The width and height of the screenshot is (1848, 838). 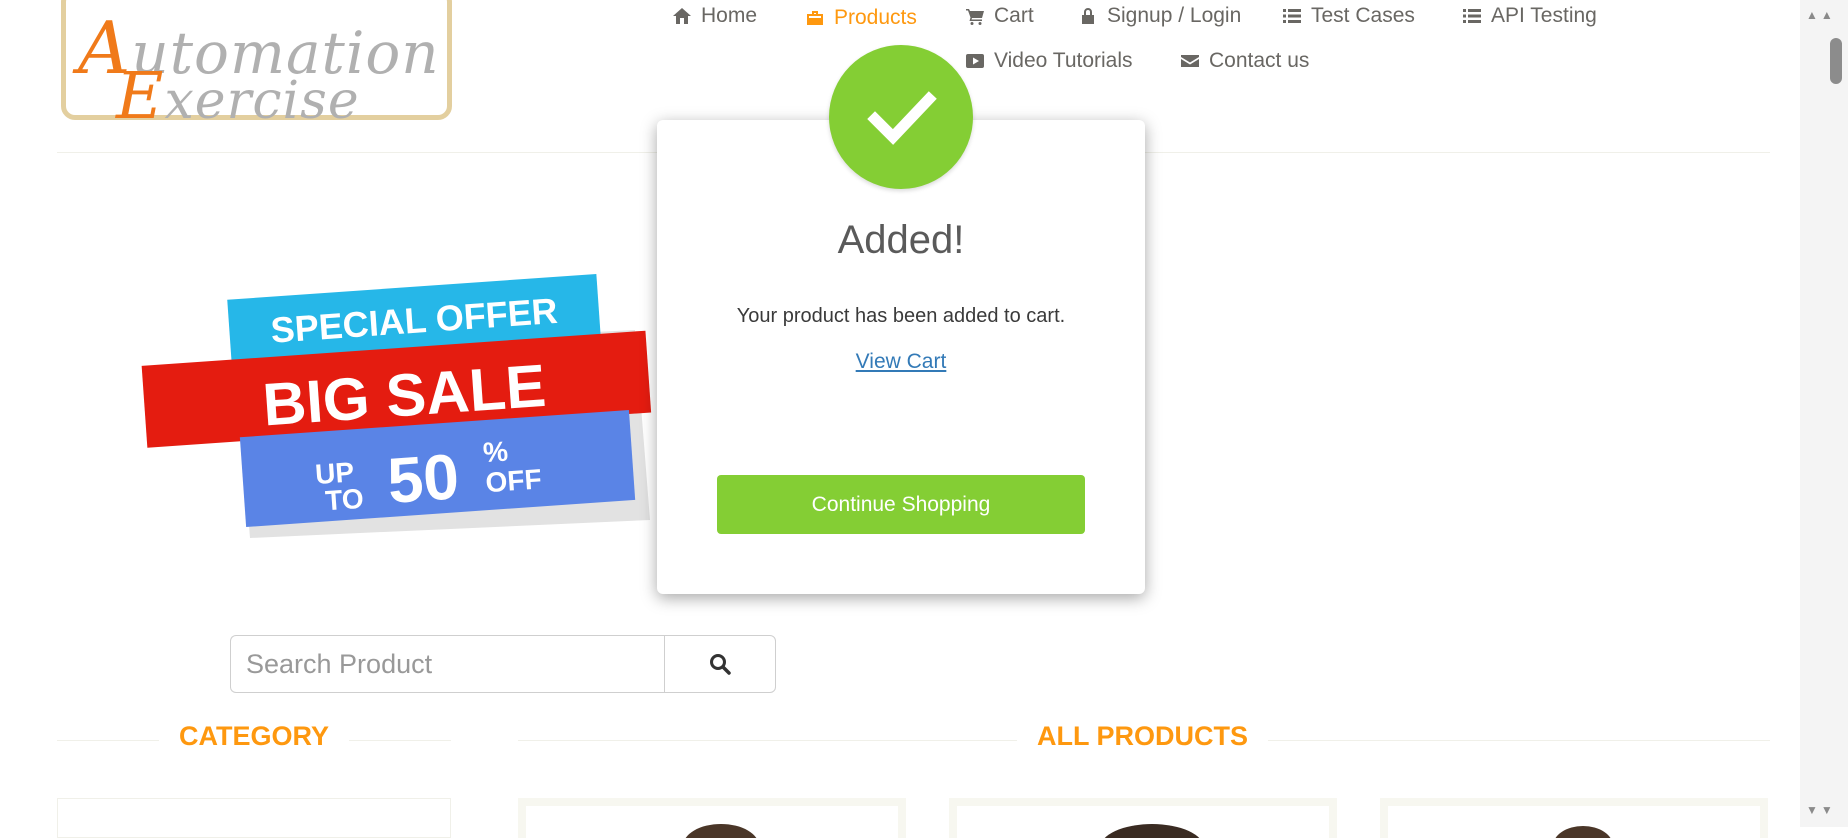 I want to click on nav-home: Home, so click(x=714, y=16).